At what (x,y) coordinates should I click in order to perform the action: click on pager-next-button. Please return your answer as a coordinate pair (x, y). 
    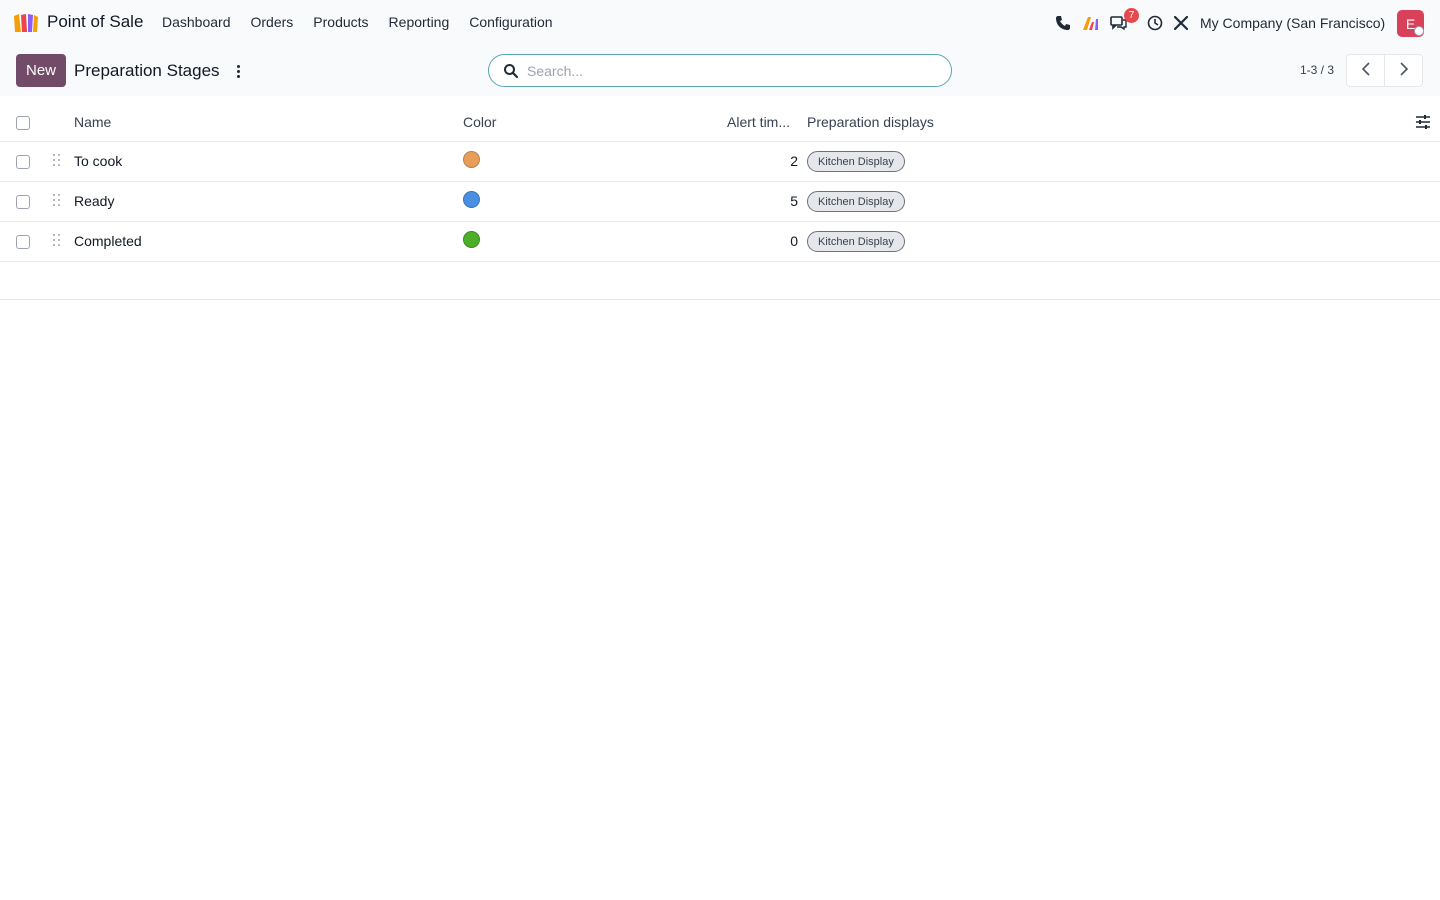
    Looking at the image, I should click on (1403, 70).